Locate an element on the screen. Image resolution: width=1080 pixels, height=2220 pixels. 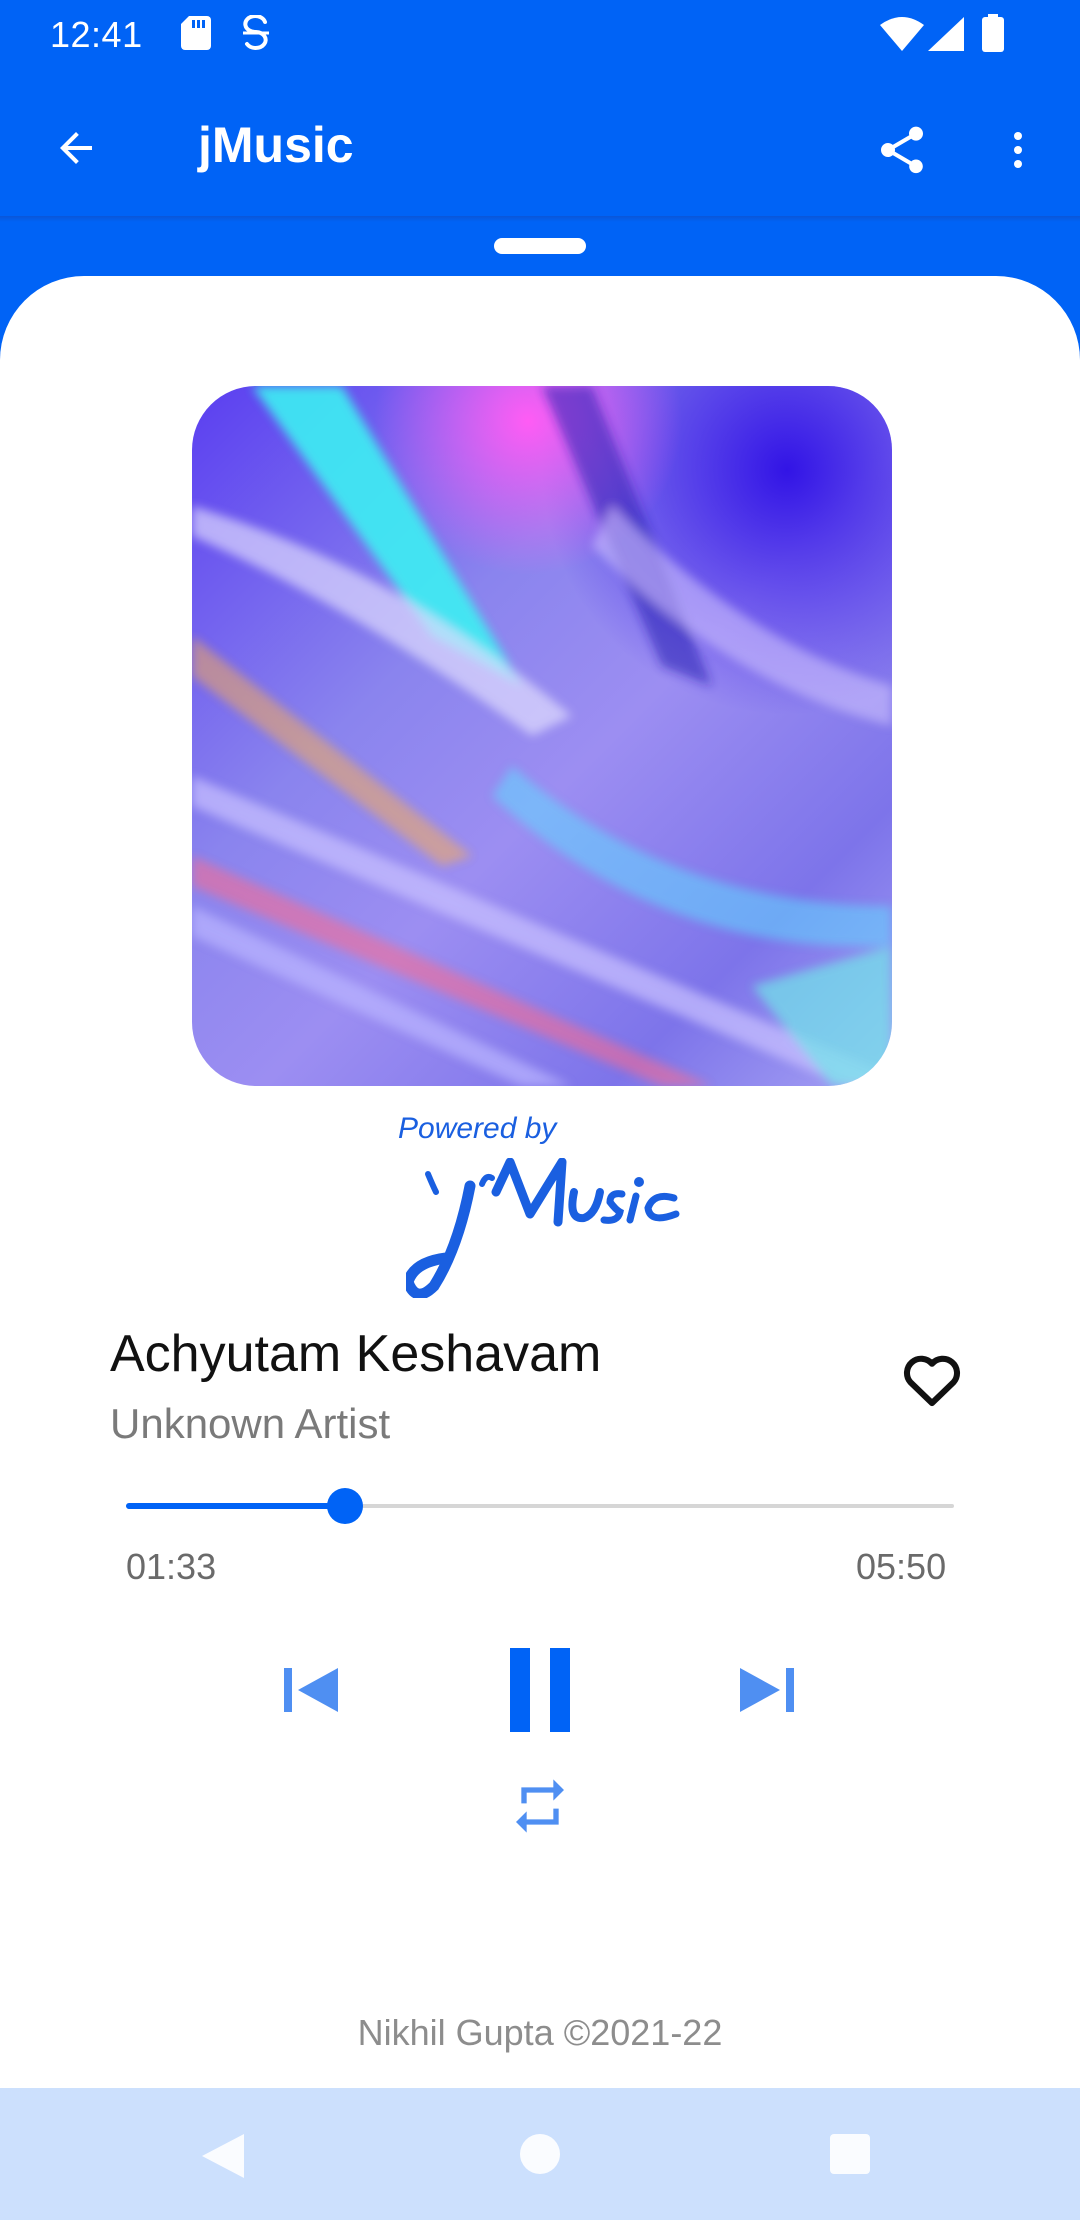
share-button is located at coordinates (902, 150).